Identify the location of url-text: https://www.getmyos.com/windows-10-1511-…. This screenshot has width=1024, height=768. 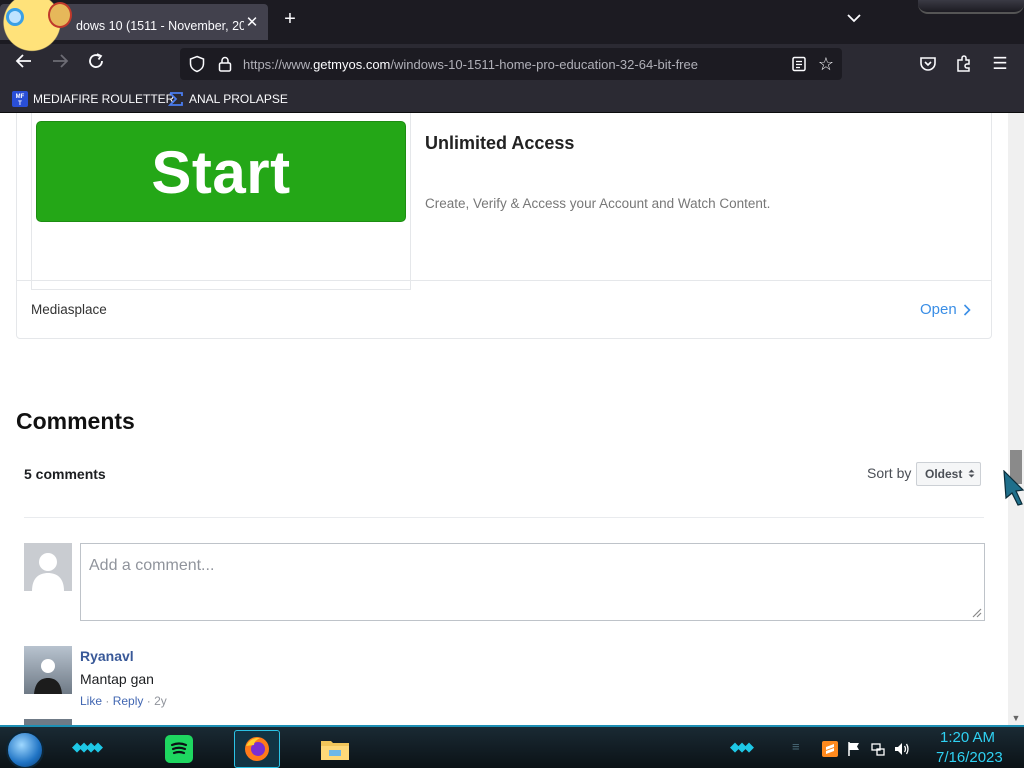
(470, 64).